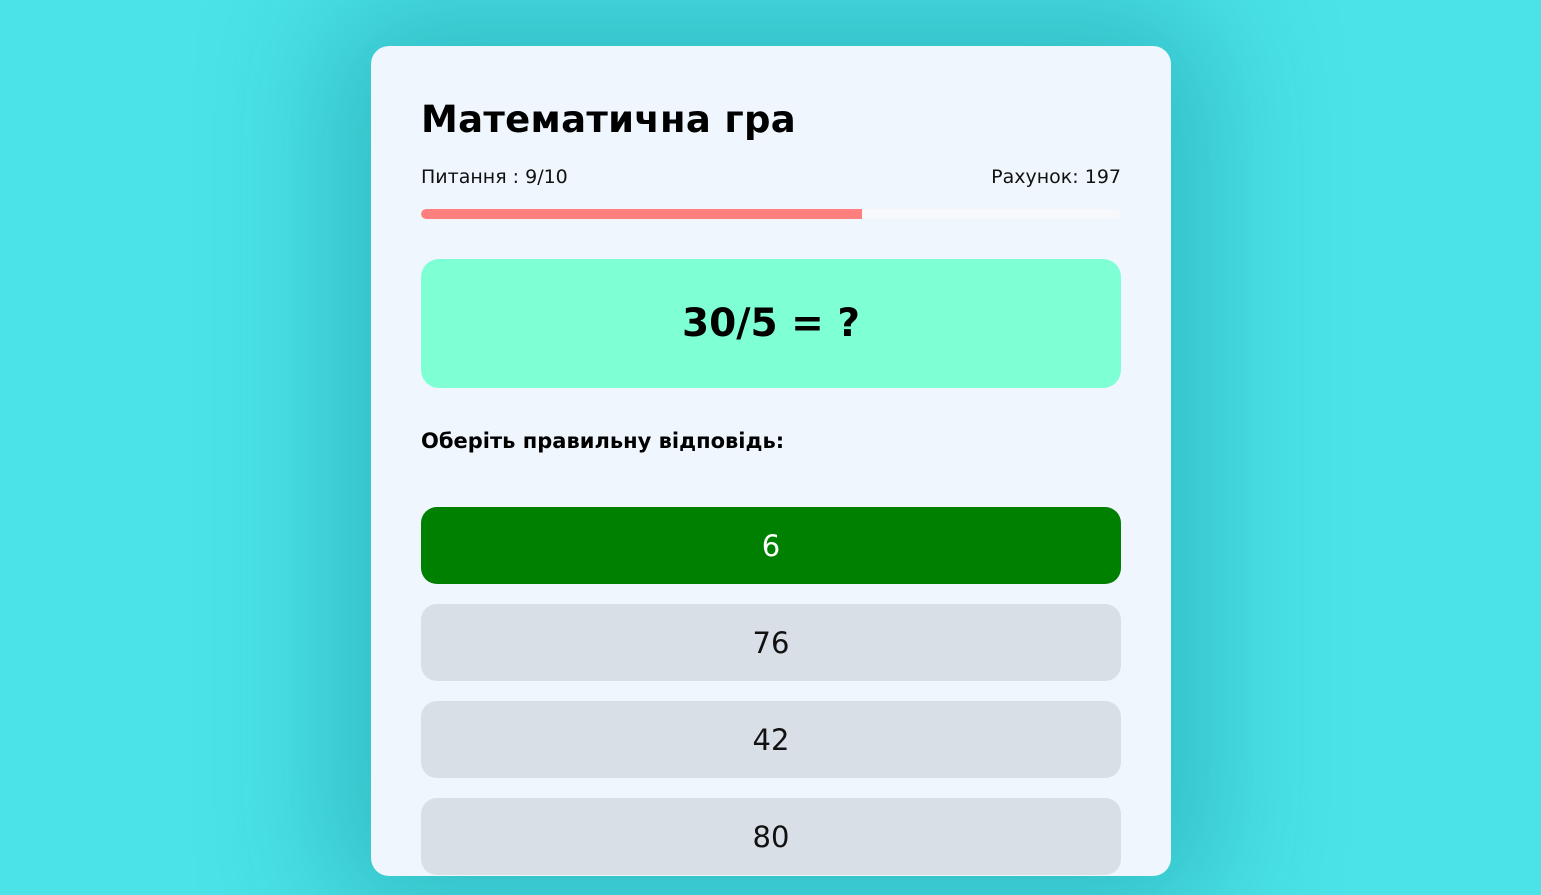 This screenshot has width=1541, height=895. What do you see at coordinates (609, 119) in the screenshot?
I see `page-title: Математична гра` at bounding box center [609, 119].